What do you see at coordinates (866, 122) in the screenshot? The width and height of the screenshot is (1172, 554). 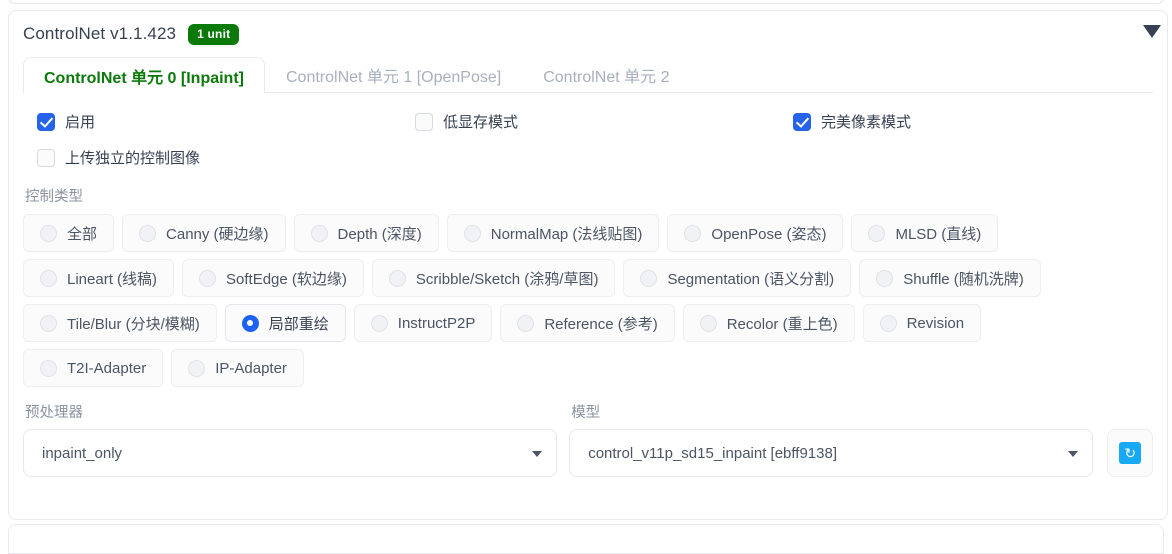 I see `checkbox-label: 完美像素模式` at bounding box center [866, 122].